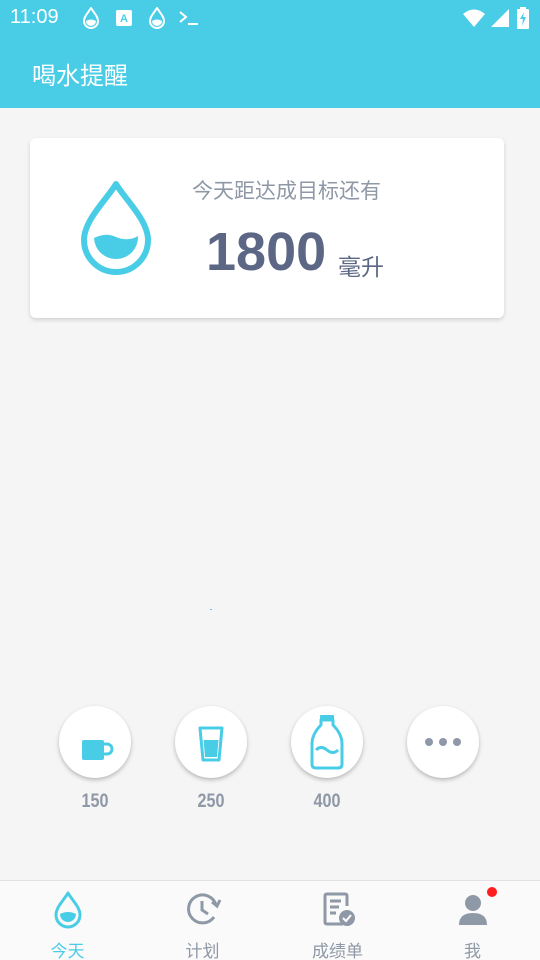 This screenshot has height=960, width=540. What do you see at coordinates (204, 909) in the screenshot?
I see `clock-icon` at bounding box center [204, 909].